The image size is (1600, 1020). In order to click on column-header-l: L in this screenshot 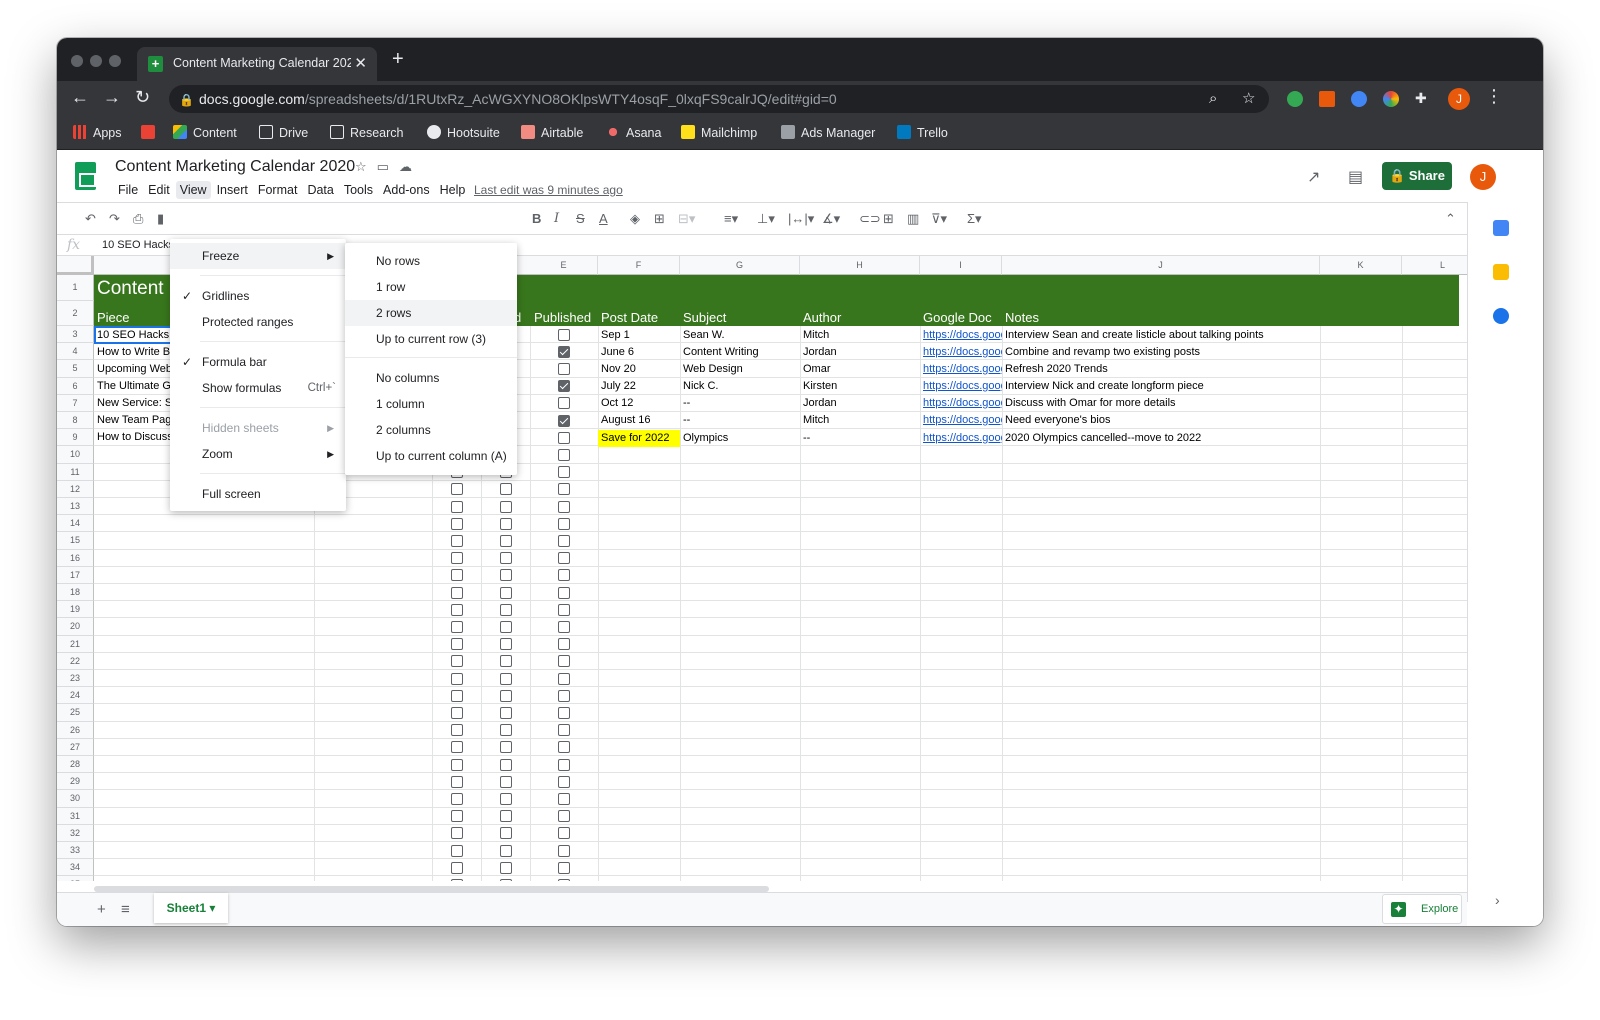, I will do `click(1434, 265)`.